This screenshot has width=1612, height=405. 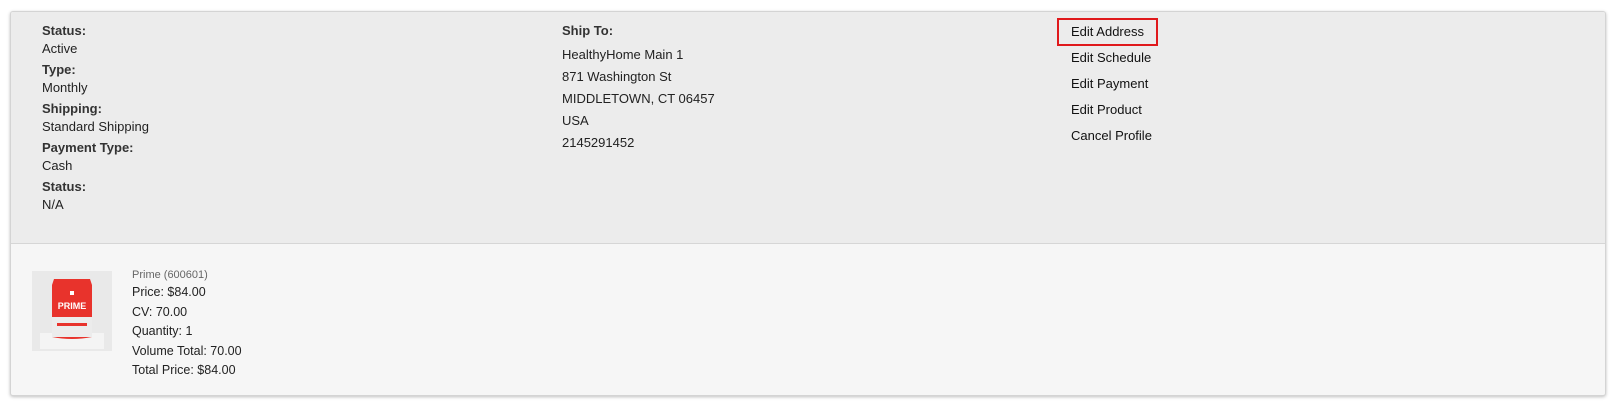 What do you see at coordinates (170, 275) in the screenshot?
I see `product-name: Prime (600601)` at bounding box center [170, 275].